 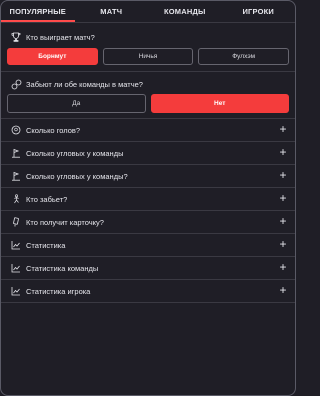 I want to click on ball-icon, so click(x=16, y=130).